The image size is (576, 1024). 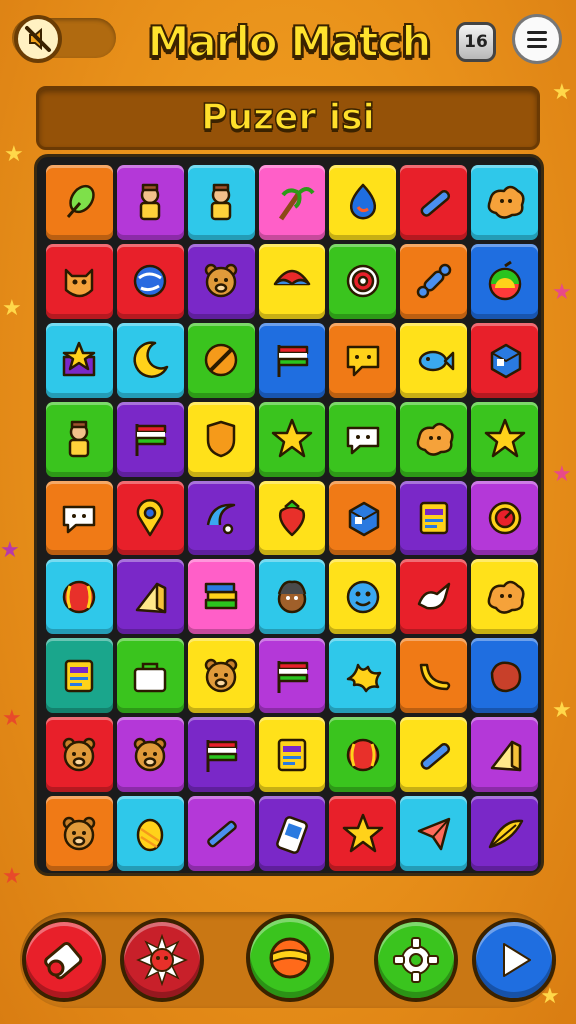 I want to click on play-button, so click(x=514, y=960).